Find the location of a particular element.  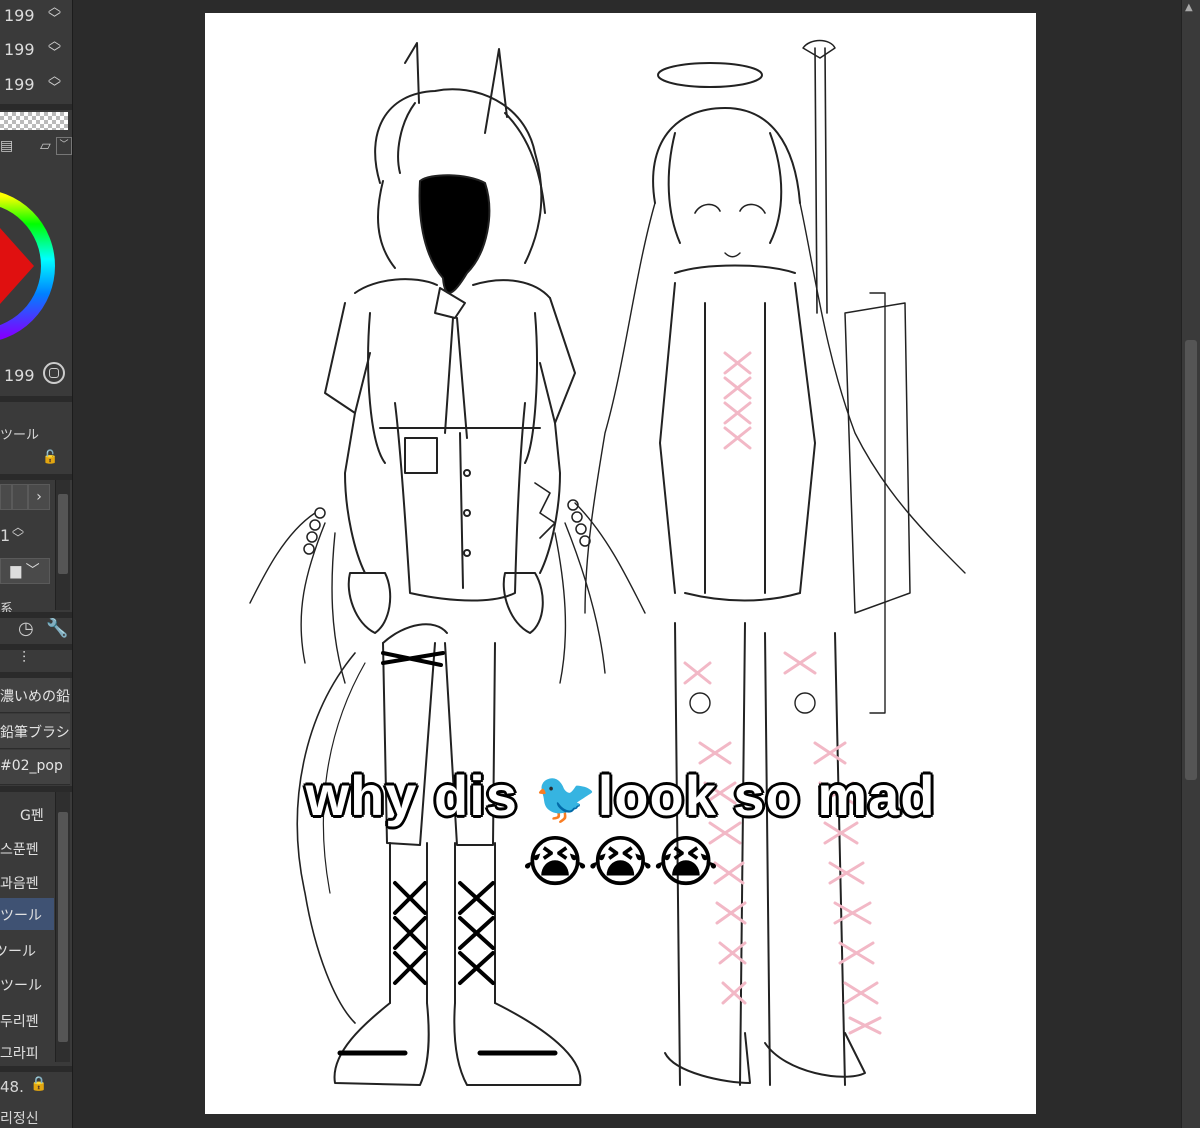

layers-icon: ▱ is located at coordinates (45, 146).